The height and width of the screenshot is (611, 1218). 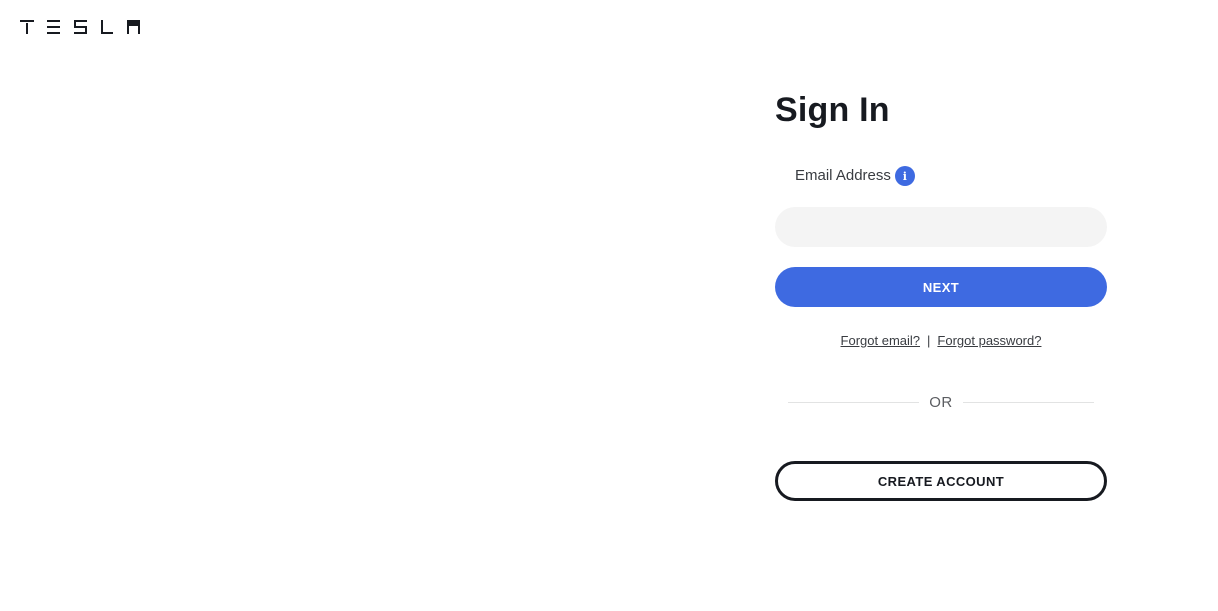 I want to click on divider-line-left, so click(x=854, y=402).